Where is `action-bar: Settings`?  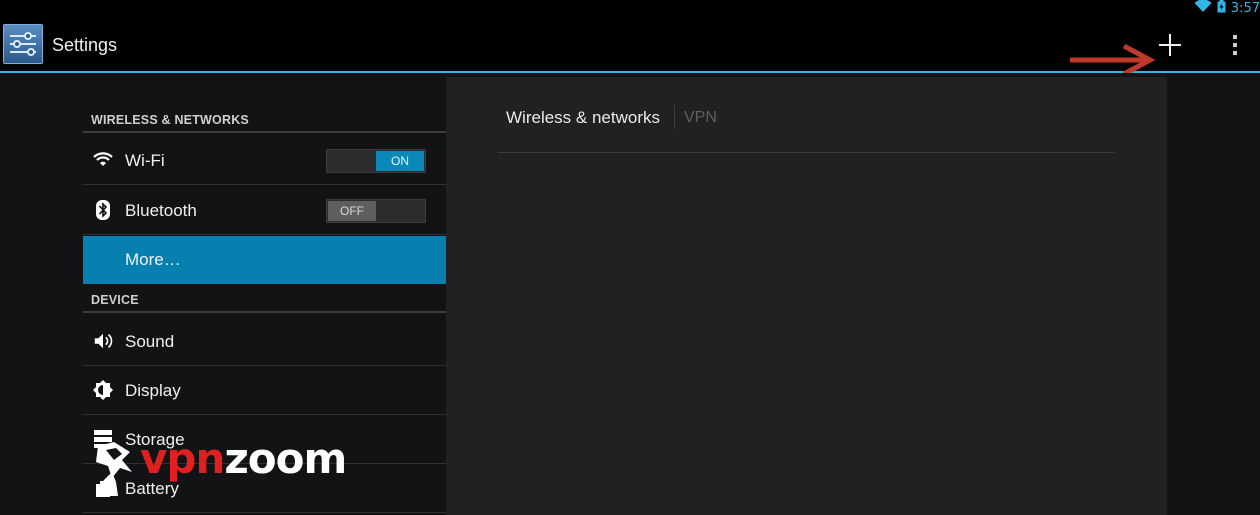
action-bar: Settings is located at coordinates (630, 46).